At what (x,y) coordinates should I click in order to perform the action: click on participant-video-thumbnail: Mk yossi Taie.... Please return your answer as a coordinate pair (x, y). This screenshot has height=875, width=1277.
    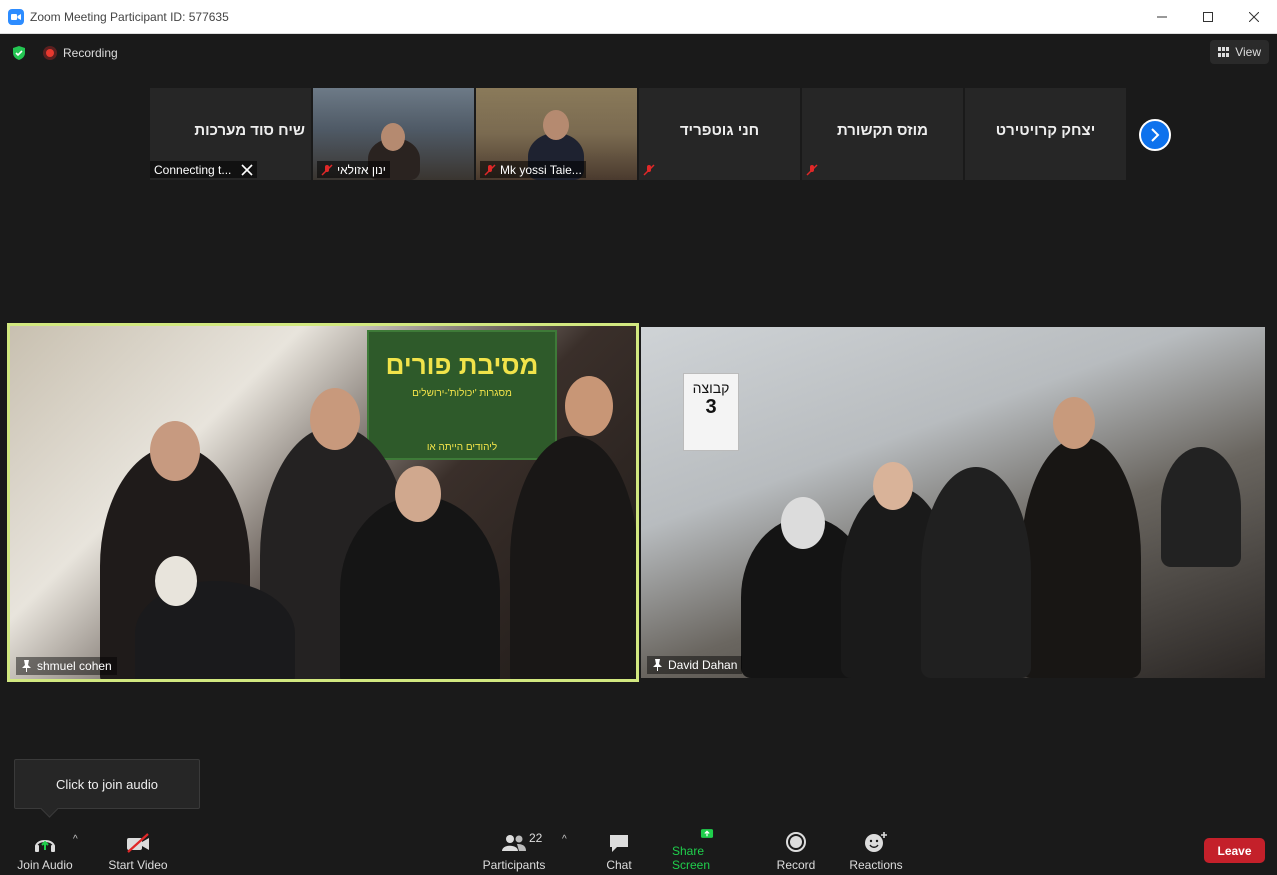
    Looking at the image, I should click on (556, 134).